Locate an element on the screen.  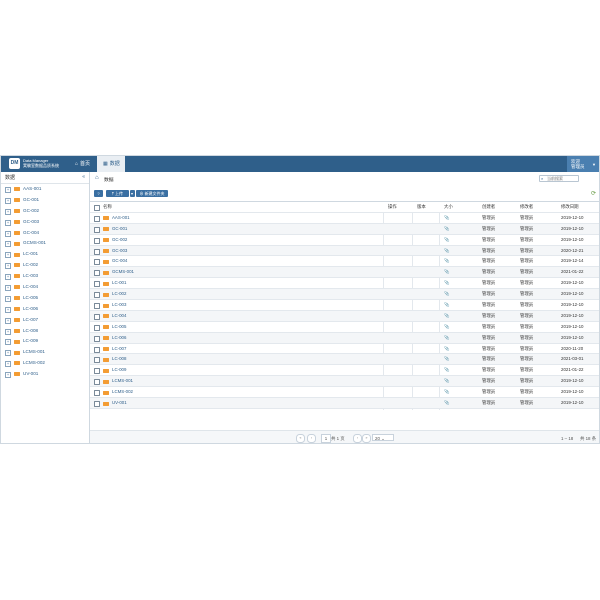
next-page-button: › is located at coordinates (357, 438).